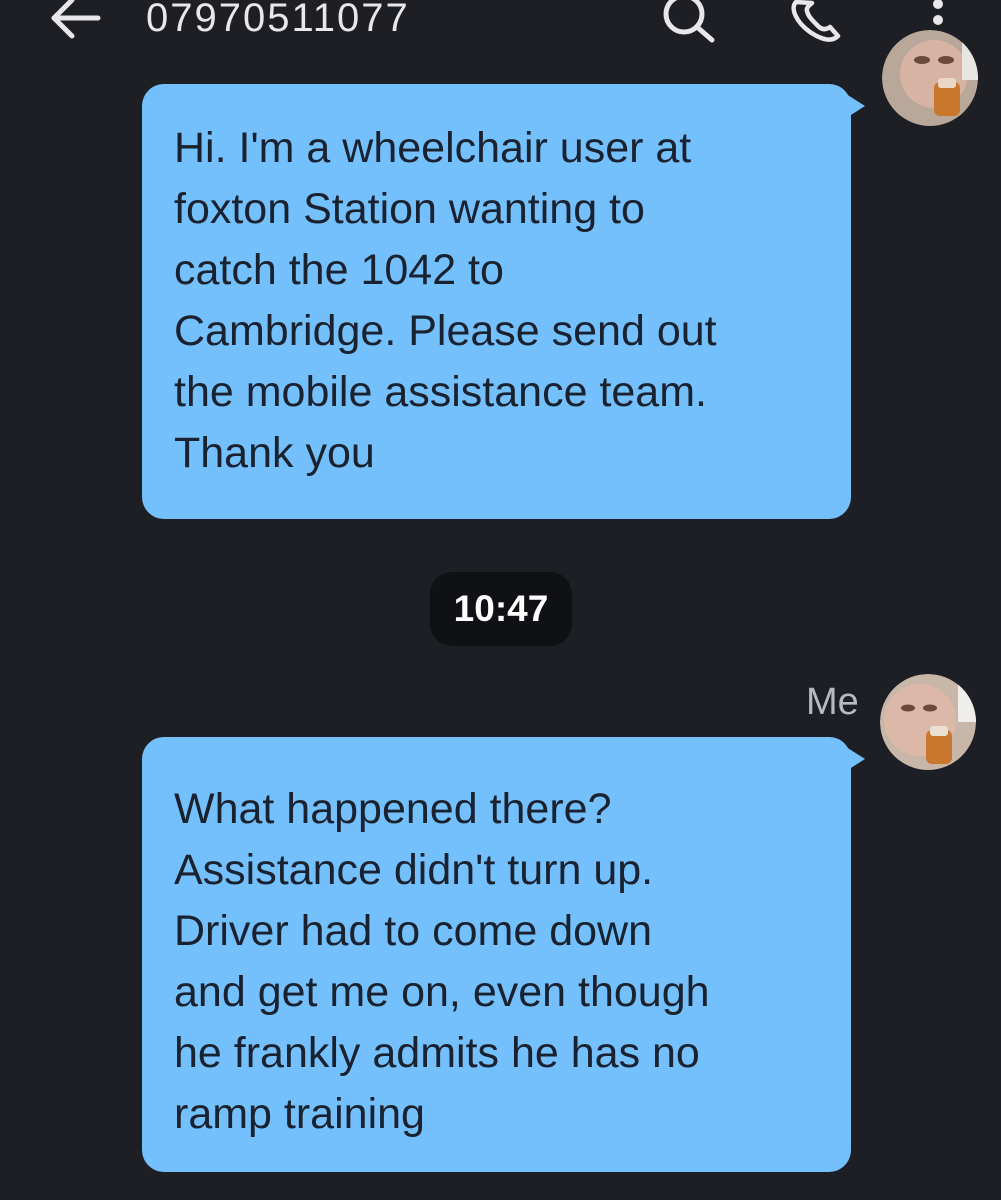 This screenshot has width=1001, height=1200. Describe the element at coordinates (414, 870) in the screenshot. I see `message-text-line: Assistance didn't turn up.` at that location.